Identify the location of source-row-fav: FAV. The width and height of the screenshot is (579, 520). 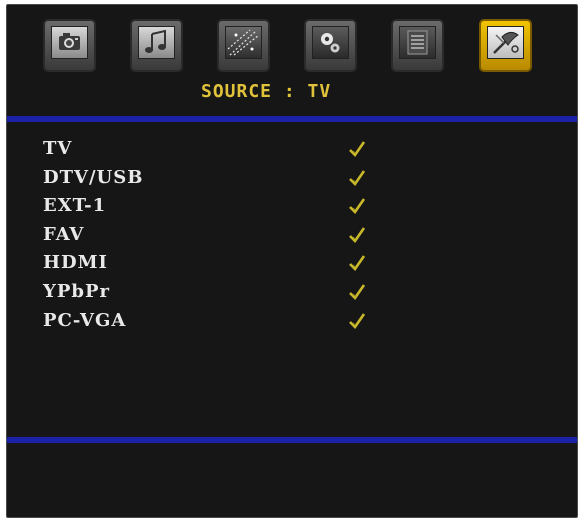
(293, 238).